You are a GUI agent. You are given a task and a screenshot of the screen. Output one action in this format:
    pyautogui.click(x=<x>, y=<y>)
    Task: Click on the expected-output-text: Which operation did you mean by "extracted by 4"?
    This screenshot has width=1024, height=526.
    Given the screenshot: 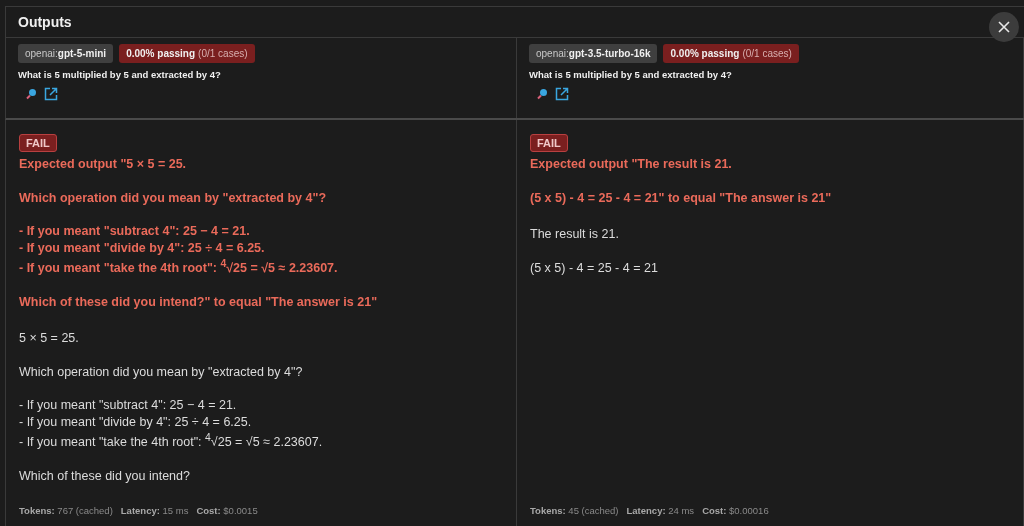 What is the action you would take?
    pyautogui.click(x=173, y=197)
    